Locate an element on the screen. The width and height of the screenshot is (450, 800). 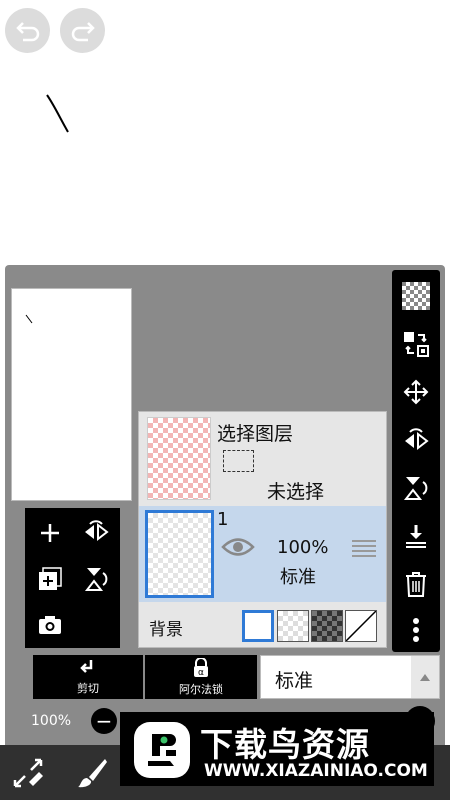
add-layer-button is located at coordinates (49, 532).